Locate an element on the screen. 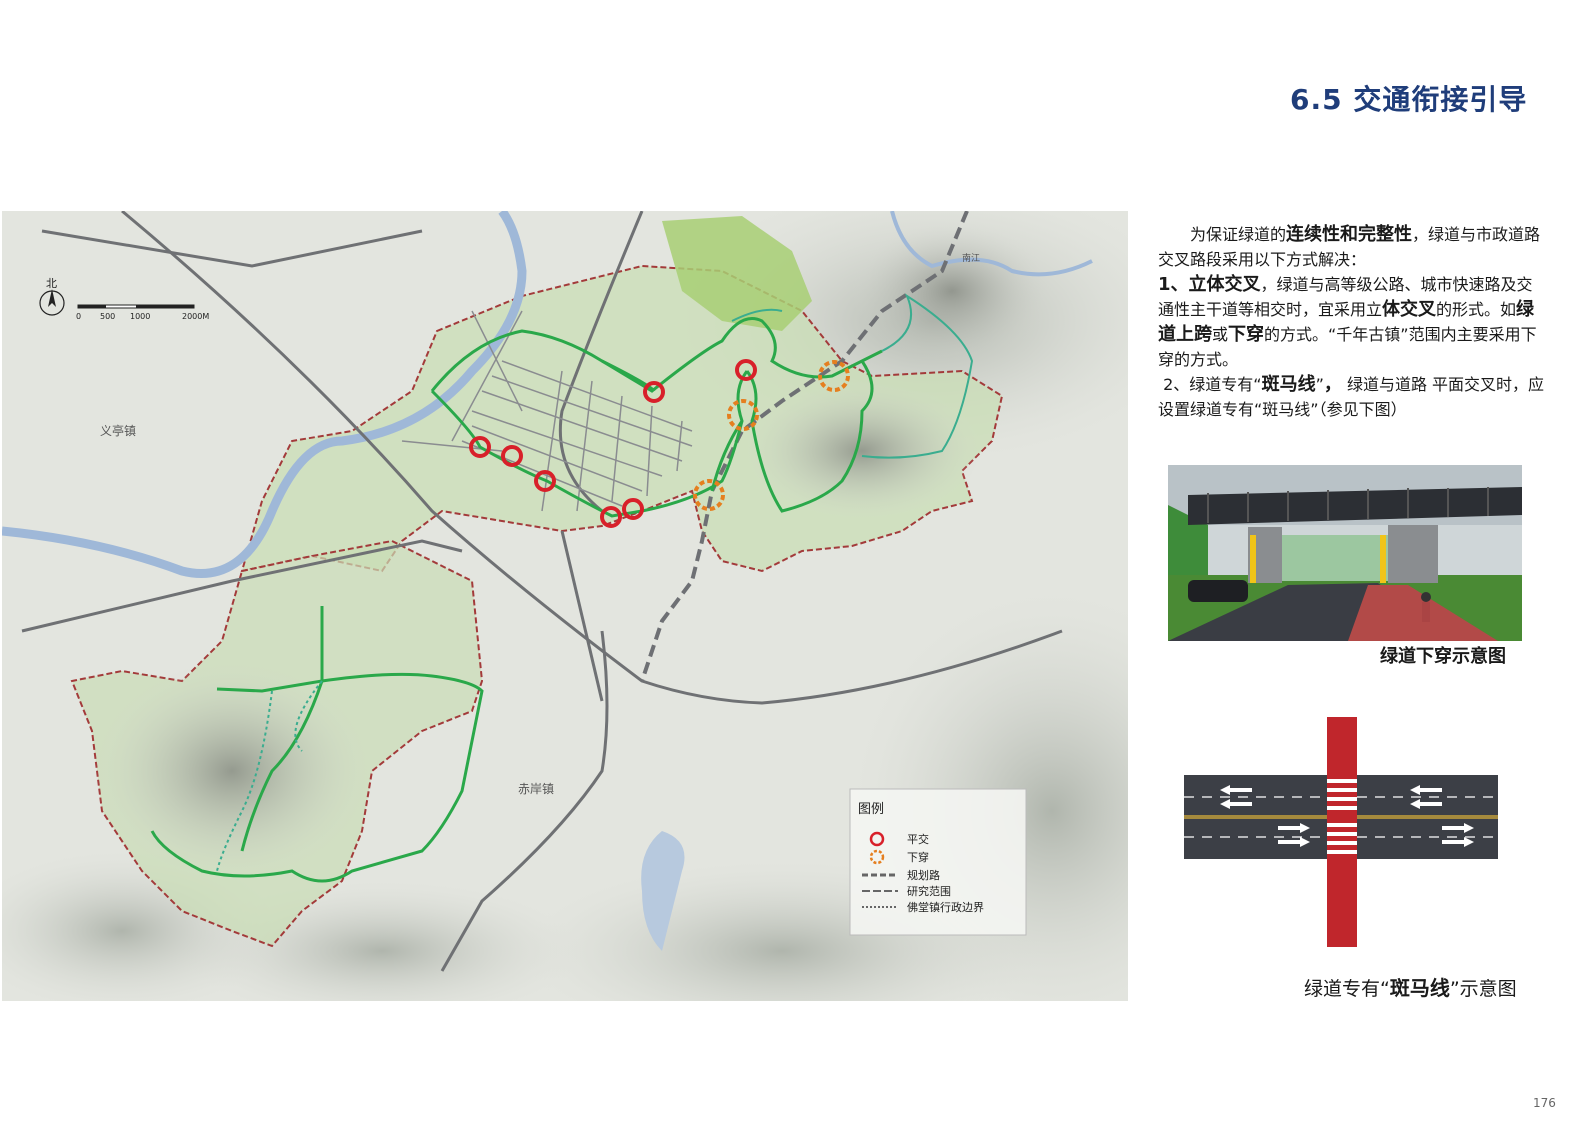  legend-item-under: 下穿 is located at coordinates (918, 857).